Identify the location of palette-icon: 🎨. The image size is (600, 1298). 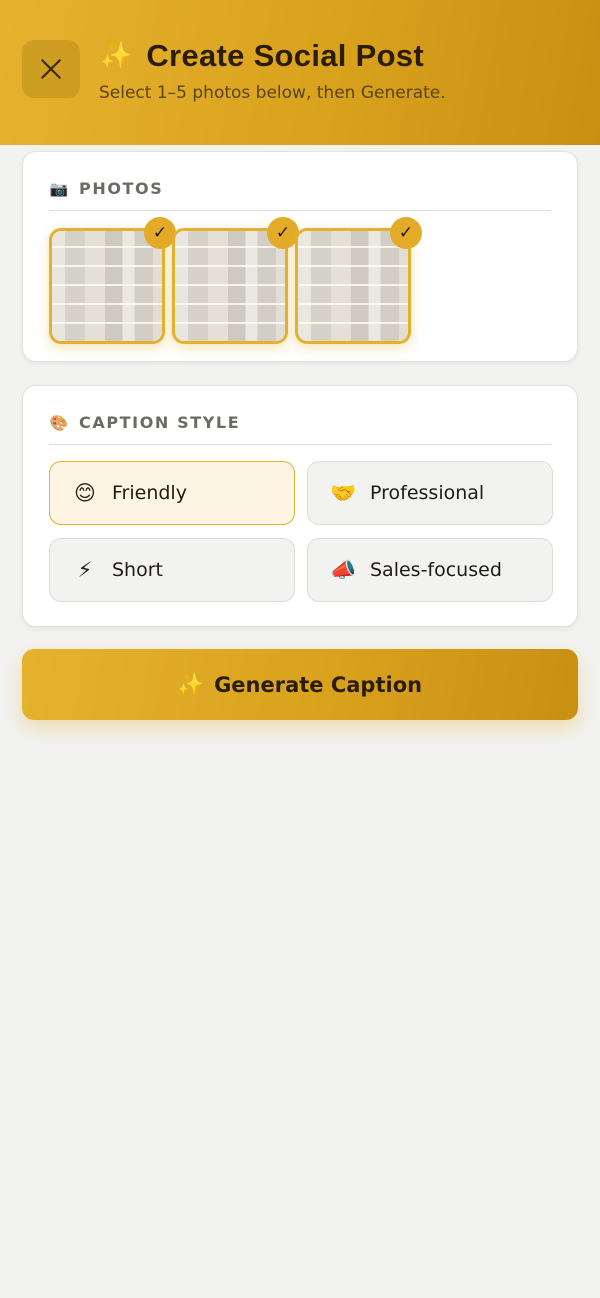
(59, 423).